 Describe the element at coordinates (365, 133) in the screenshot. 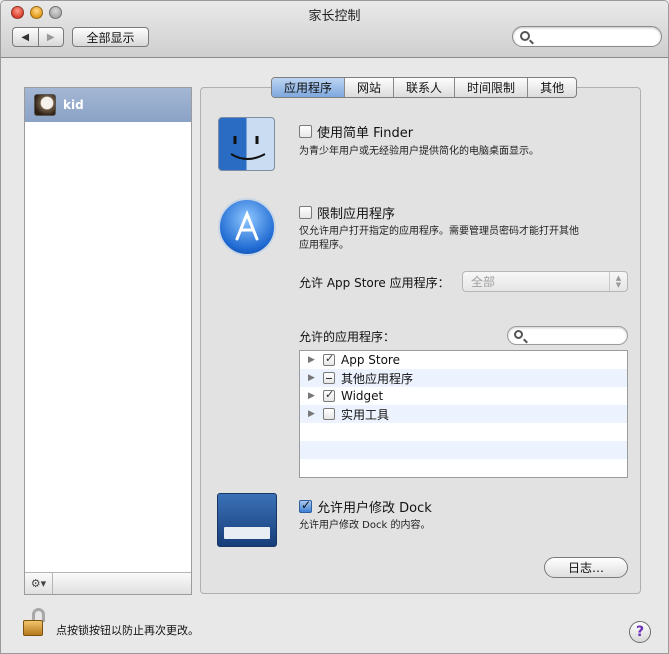

I see `simple-finder-label: 使用简单 Finder` at that location.